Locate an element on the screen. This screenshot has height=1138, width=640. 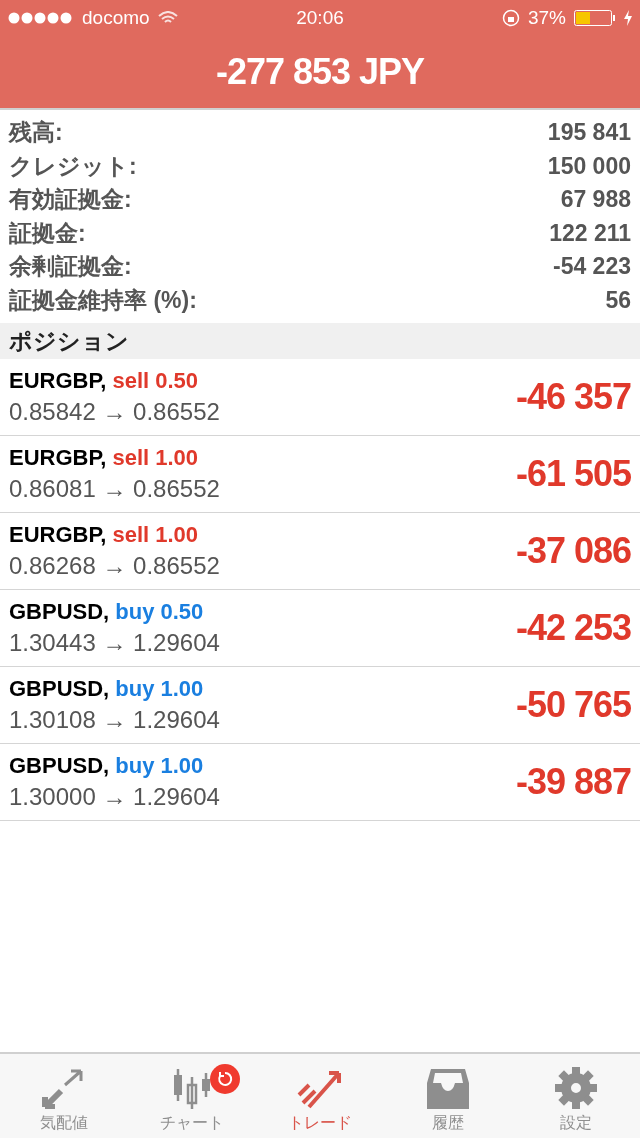
battery-percent: 37% is located at coordinates (546, 18).